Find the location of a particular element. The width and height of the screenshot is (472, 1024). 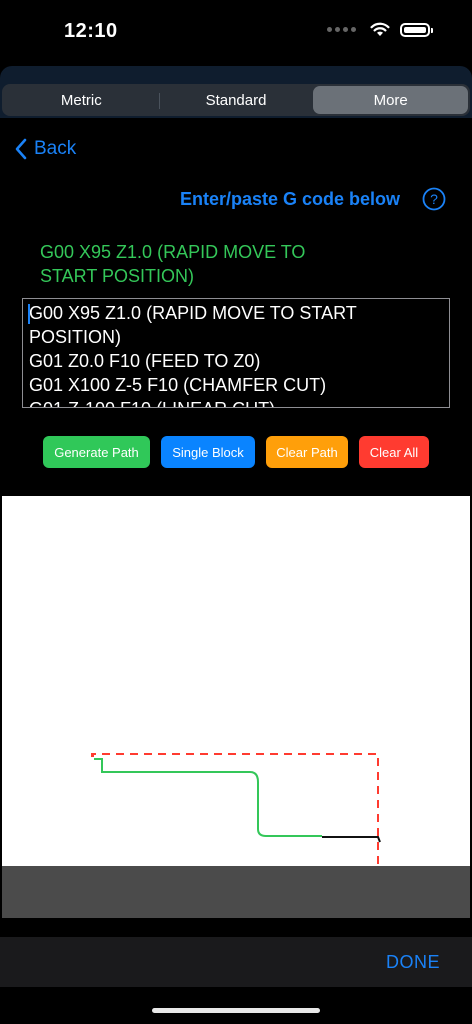

code-line: G01 X100 Z-5 F10 (CHAMFER CUT) is located at coordinates (178, 385).